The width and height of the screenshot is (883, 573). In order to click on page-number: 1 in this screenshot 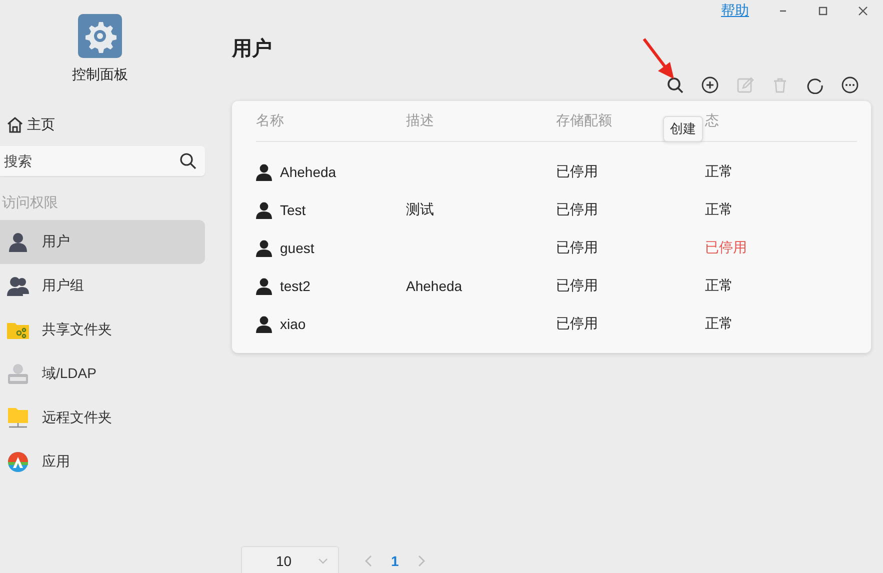, I will do `click(395, 561)`.